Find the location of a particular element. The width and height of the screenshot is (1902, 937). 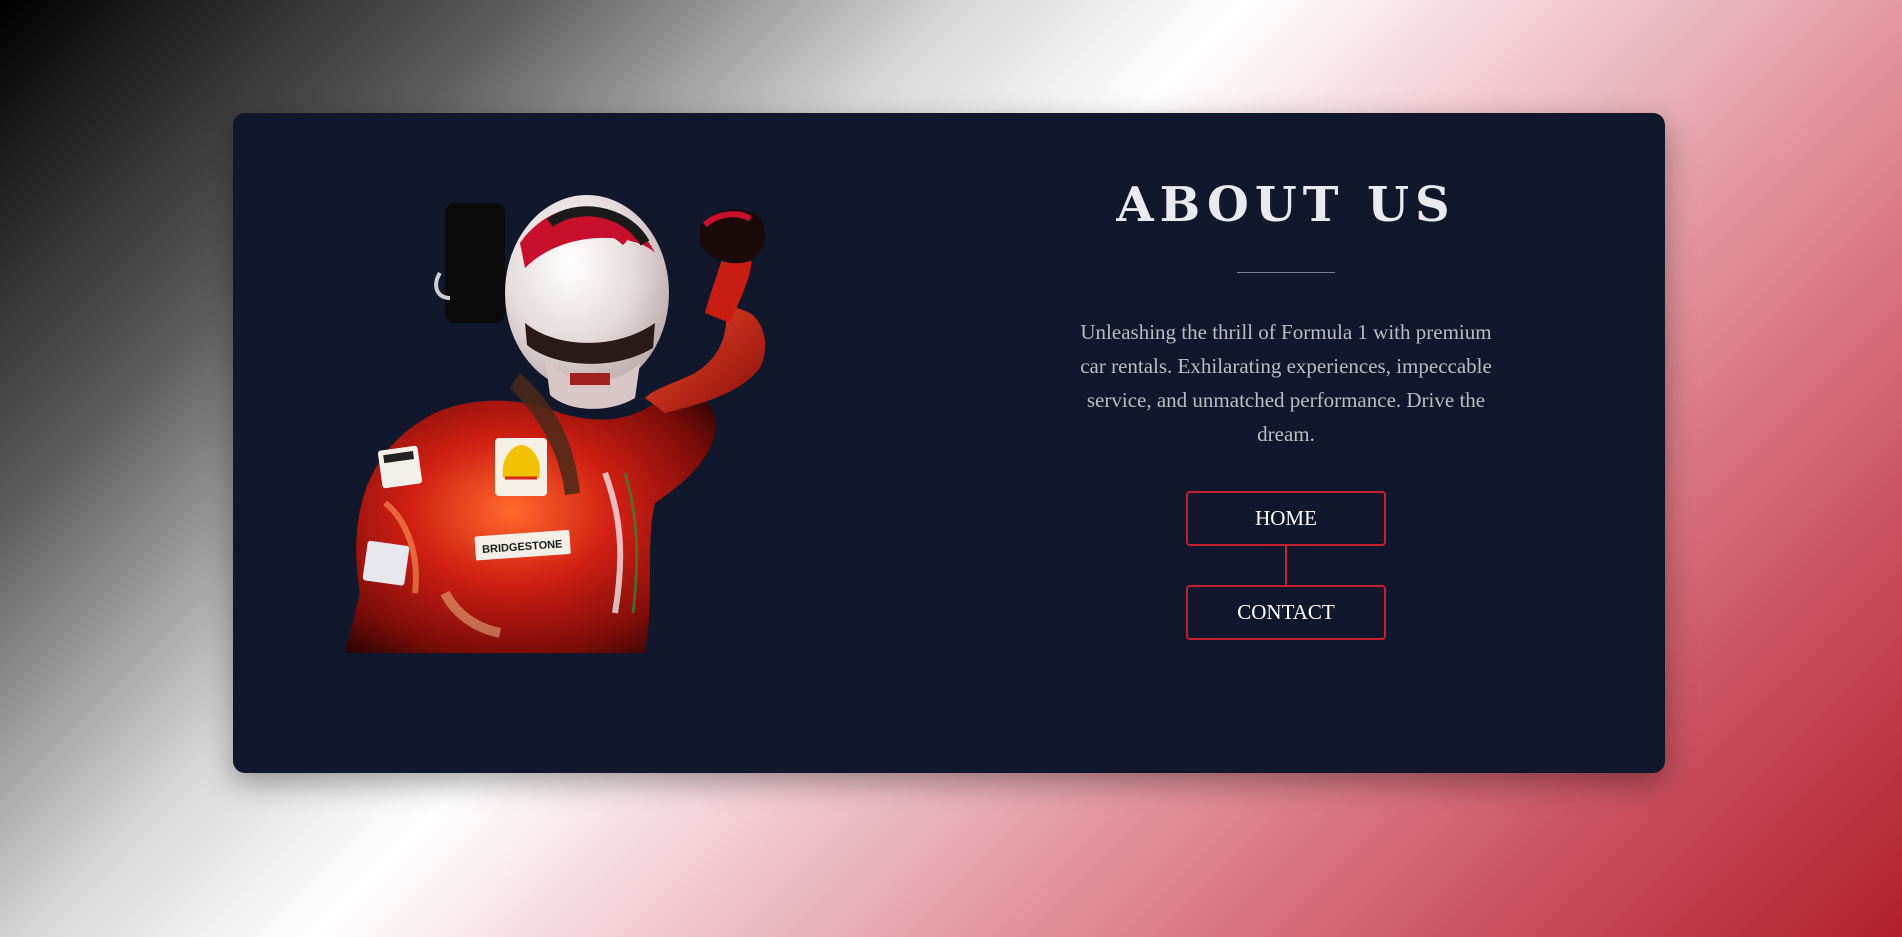

driver-illustration: BRIDGESTONE is located at coordinates (555, 424).